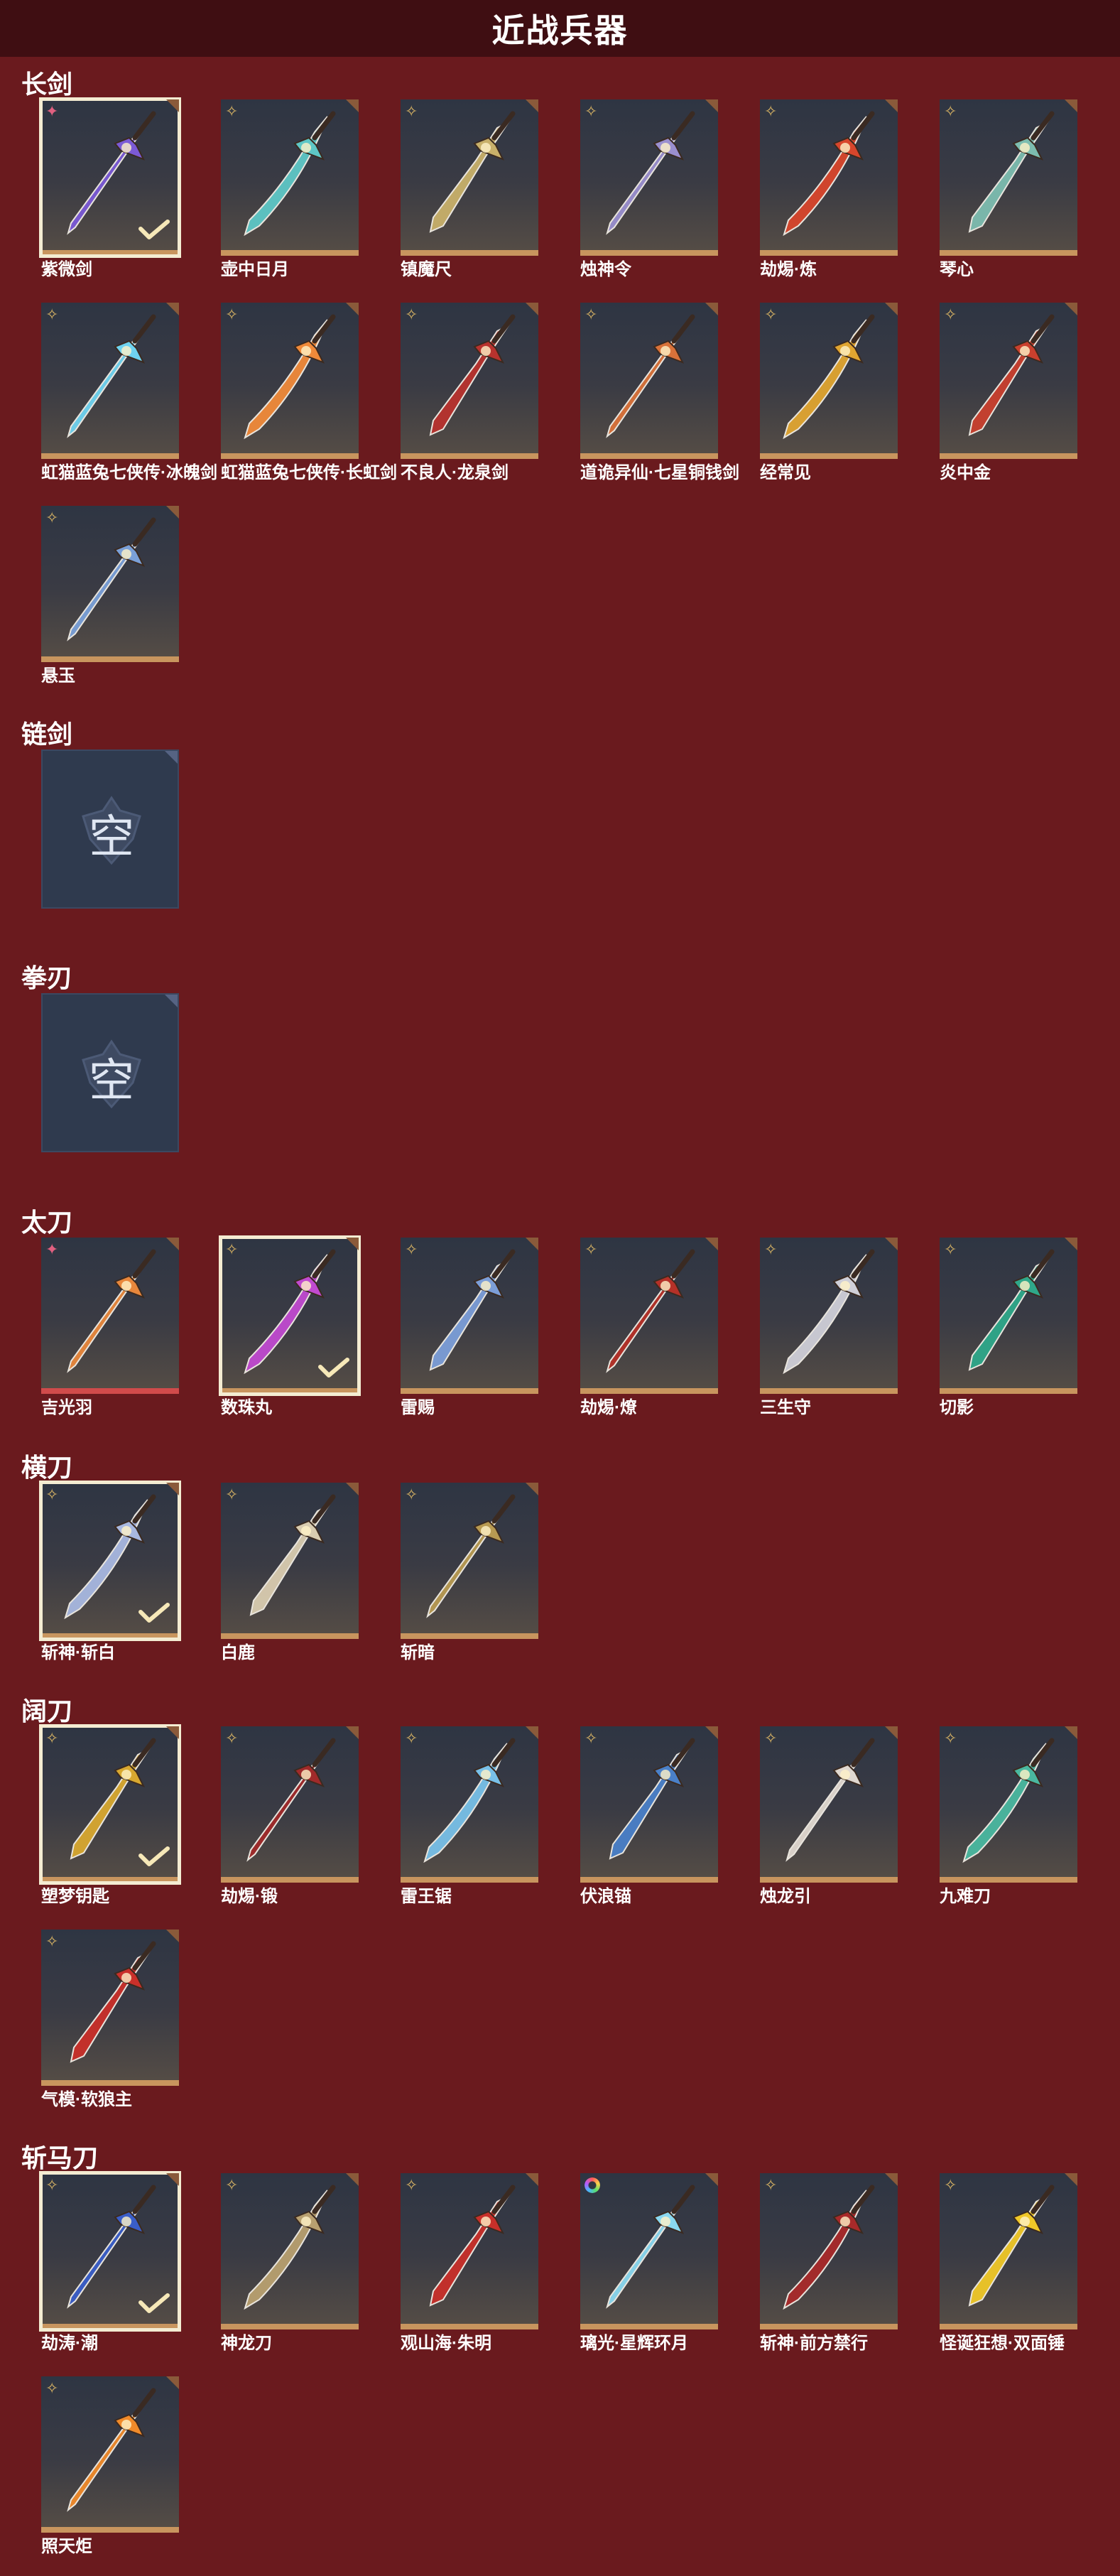  Describe the element at coordinates (649, 2251) in the screenshot. I see `weapon-tile` at that location.